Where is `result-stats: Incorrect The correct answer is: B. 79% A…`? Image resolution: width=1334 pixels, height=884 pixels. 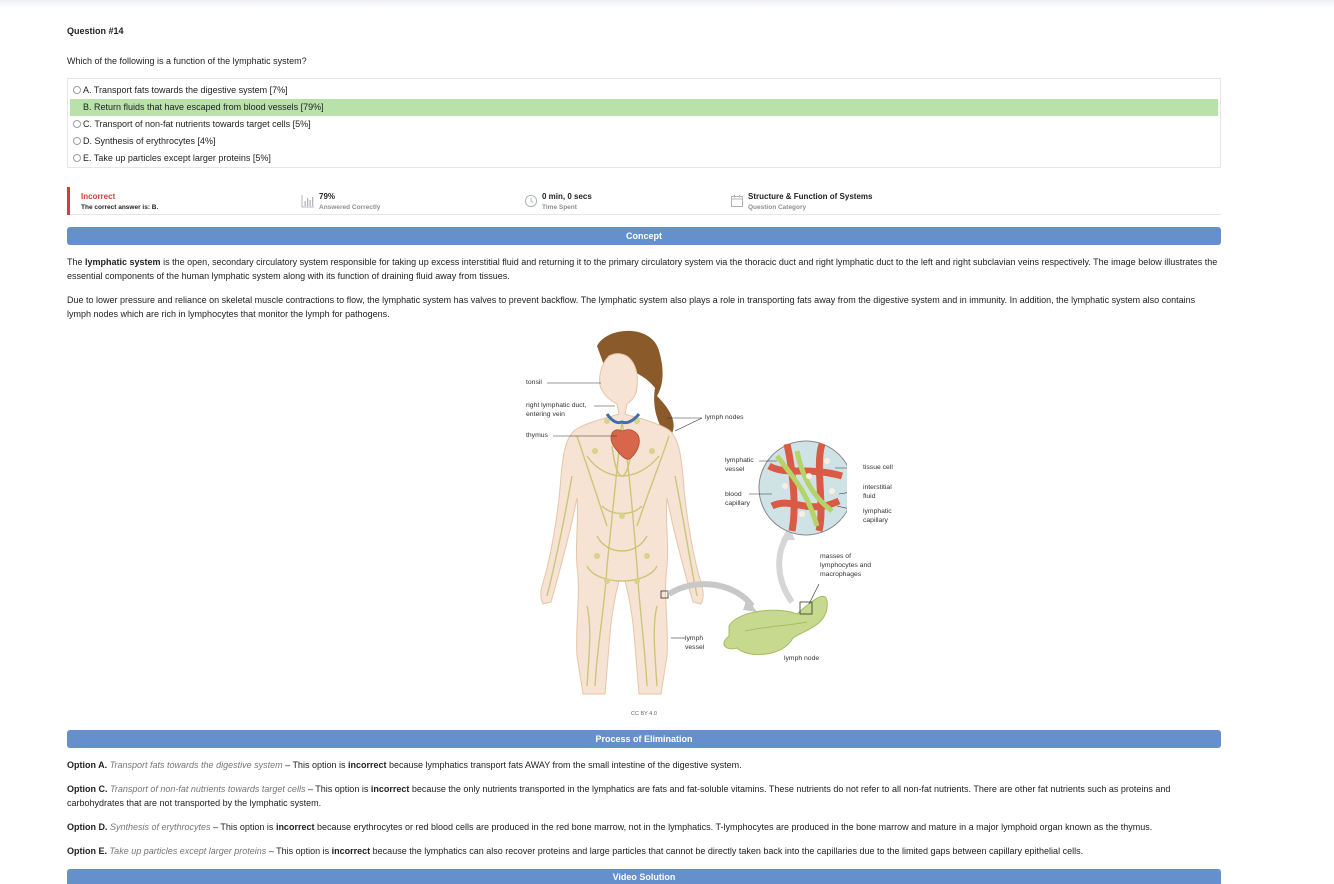 result-stats: Incorrect The correct answer is: B. 79% A… is located at coordinates (644, 201).